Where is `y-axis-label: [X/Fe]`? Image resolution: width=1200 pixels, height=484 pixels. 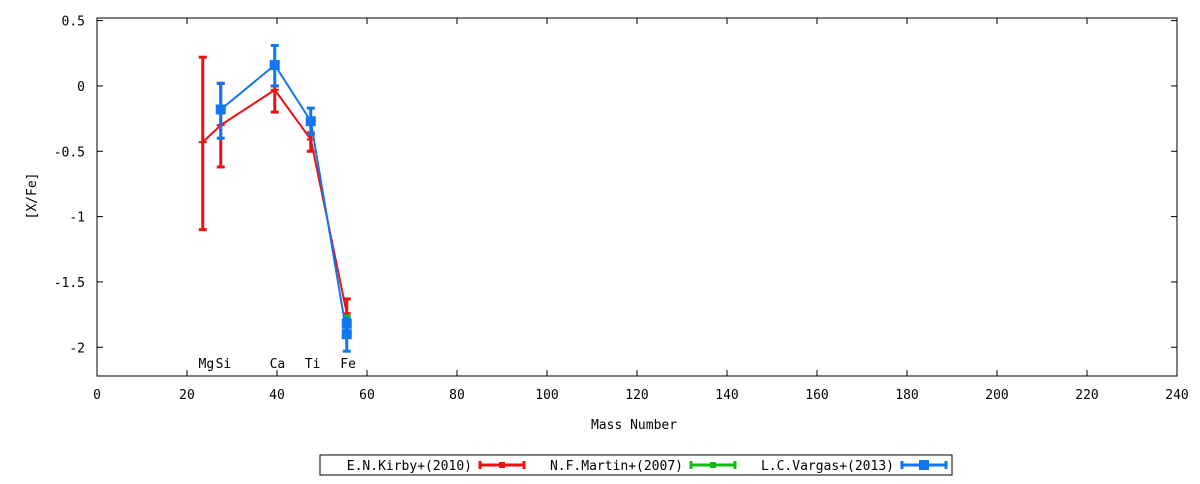
y-axis-label: [X/Fe] is located at coordinates (32, 196).